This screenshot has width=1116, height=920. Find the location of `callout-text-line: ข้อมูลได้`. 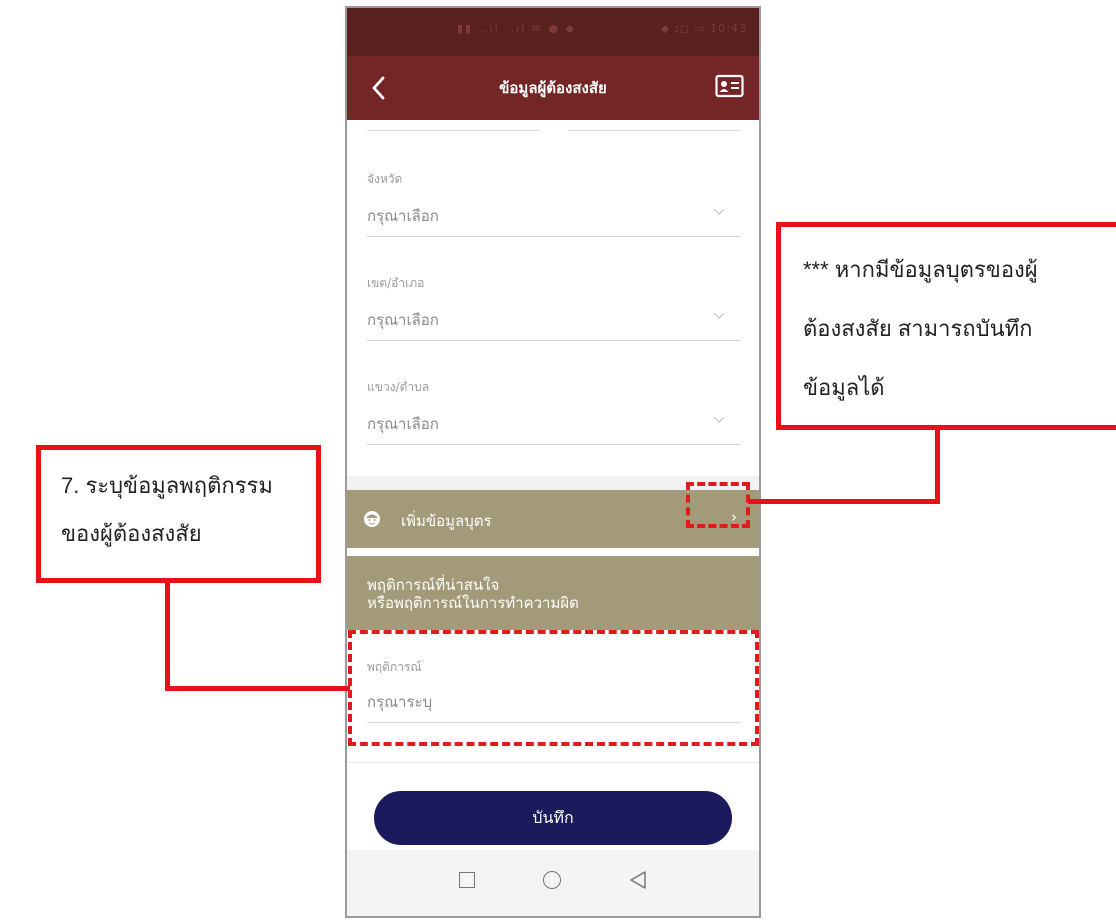

callout-text-line: ข้อมูลได้ is located at coordinates (844, 387).